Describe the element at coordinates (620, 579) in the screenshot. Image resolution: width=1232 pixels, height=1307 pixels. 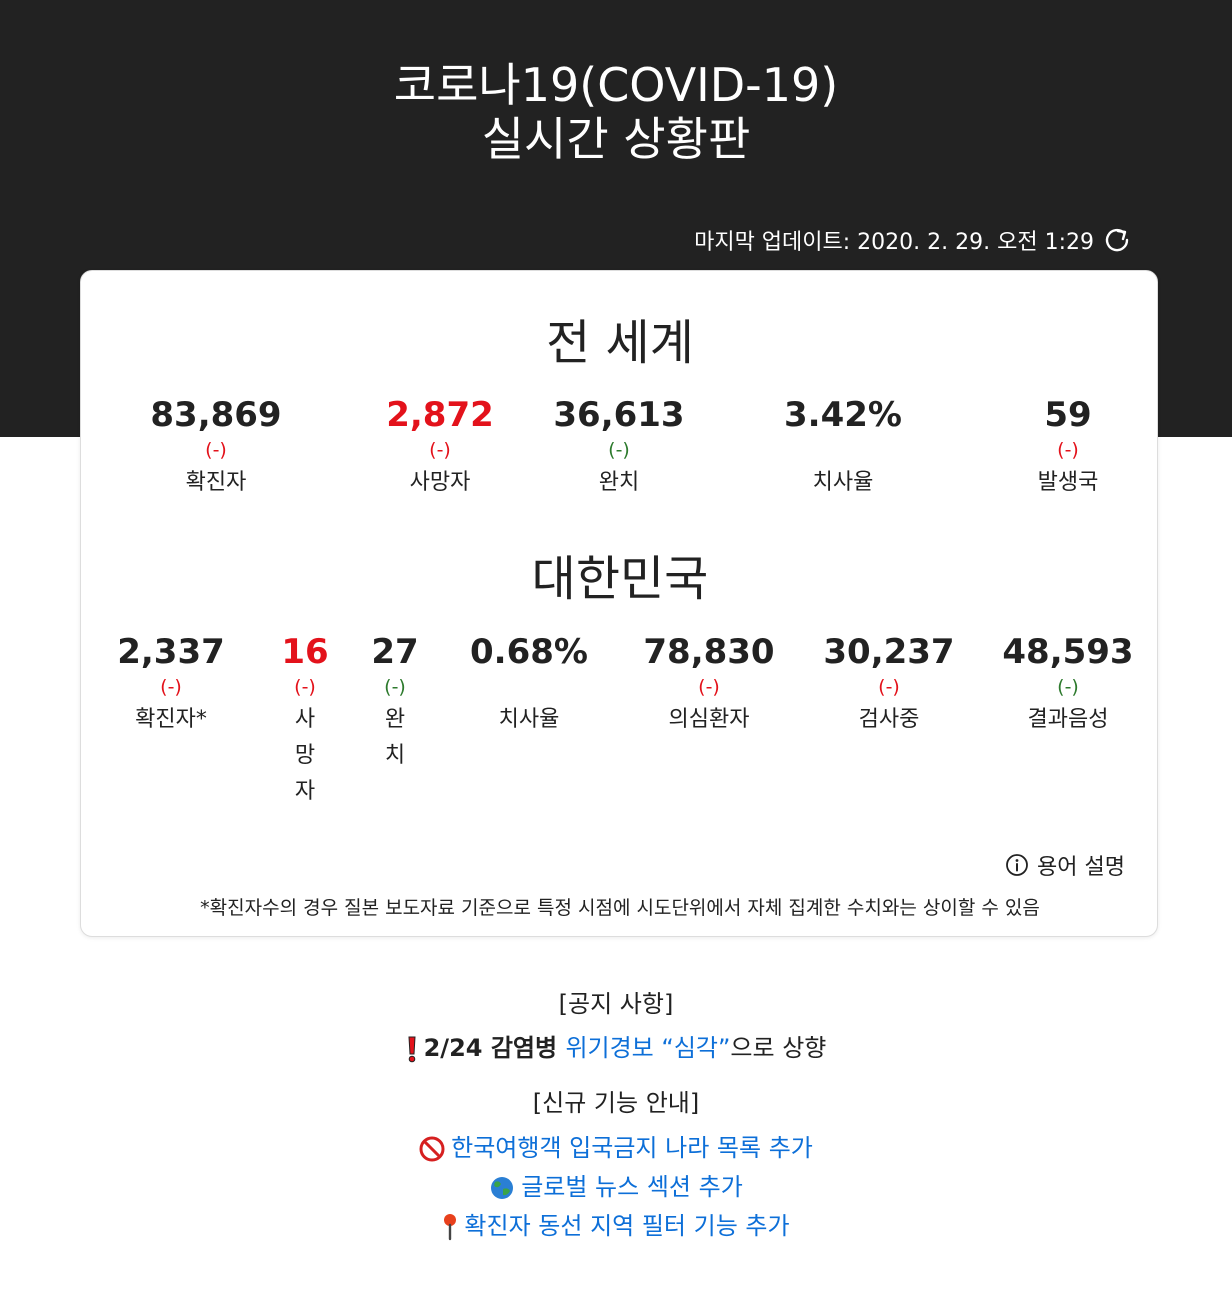
I see `korea-title: 대한민국` at that location.